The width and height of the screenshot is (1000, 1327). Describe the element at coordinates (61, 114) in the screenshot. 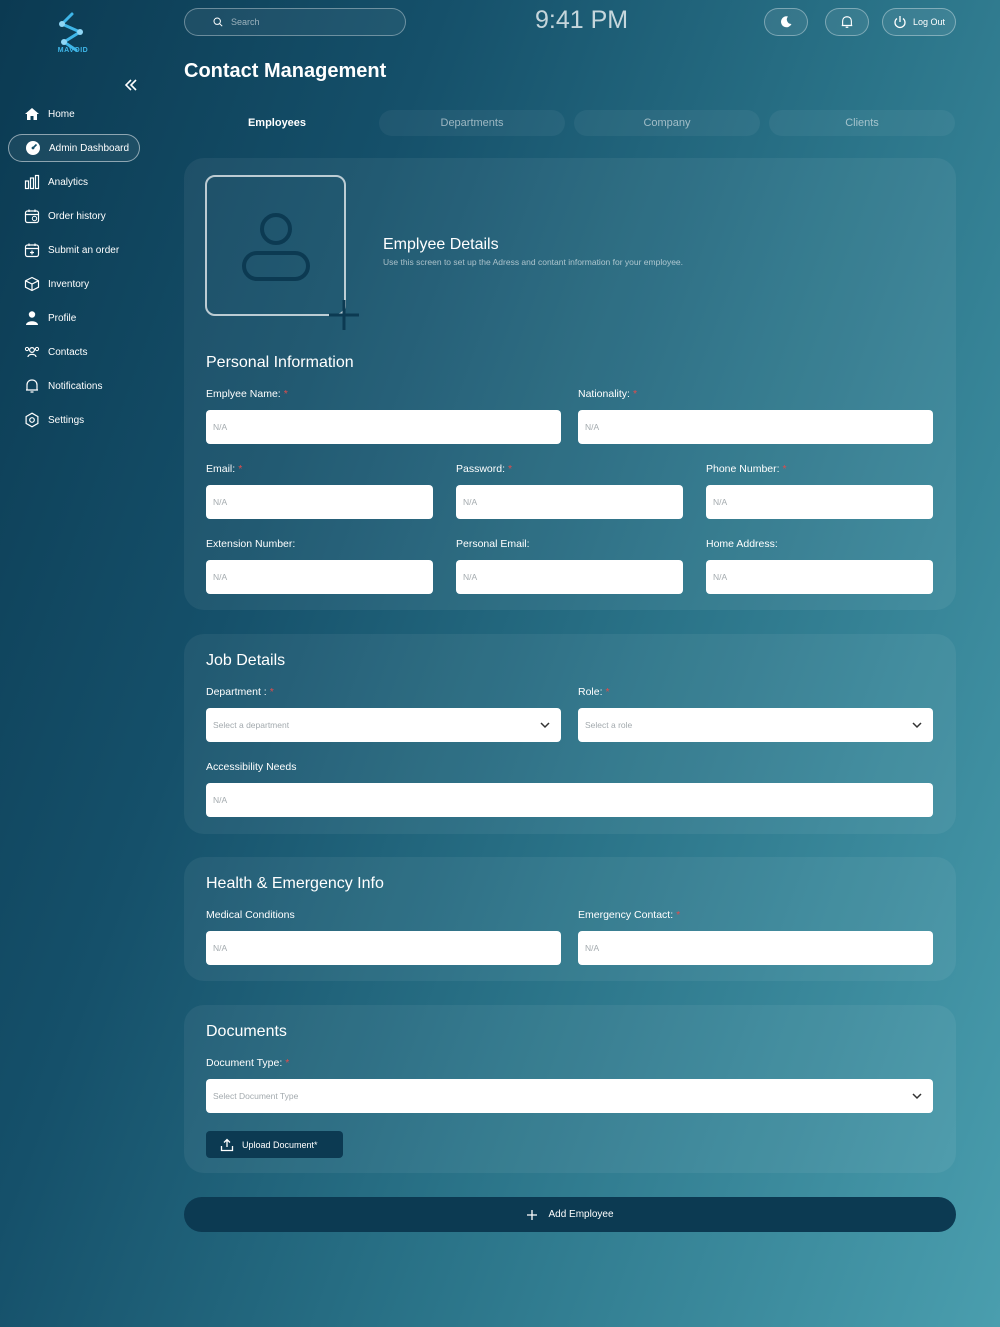

I see `sidebar-item-label: Home` at that location.